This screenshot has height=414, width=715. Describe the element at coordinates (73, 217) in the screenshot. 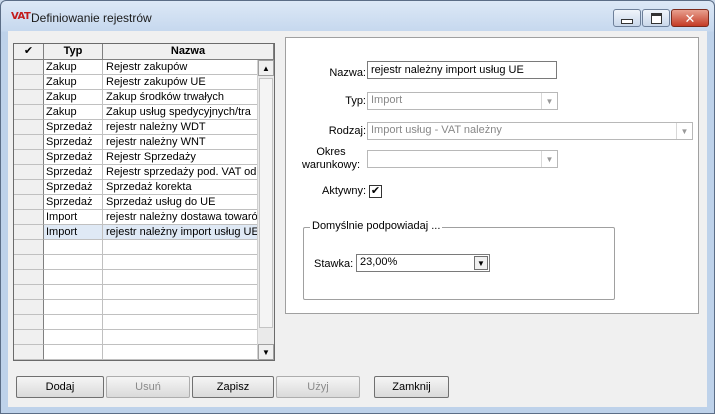

I see `row-typ-cell: Import` at that location.